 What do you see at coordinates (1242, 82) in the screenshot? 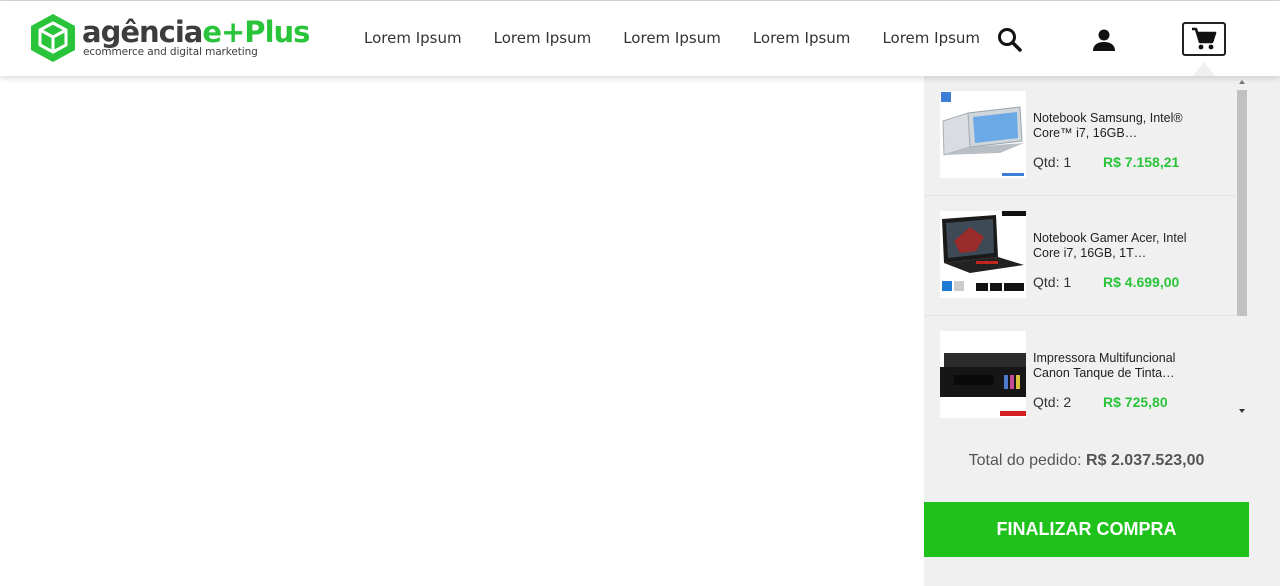
I see `scroll-up-arrow-icon` at bounding box center [1242, 82].